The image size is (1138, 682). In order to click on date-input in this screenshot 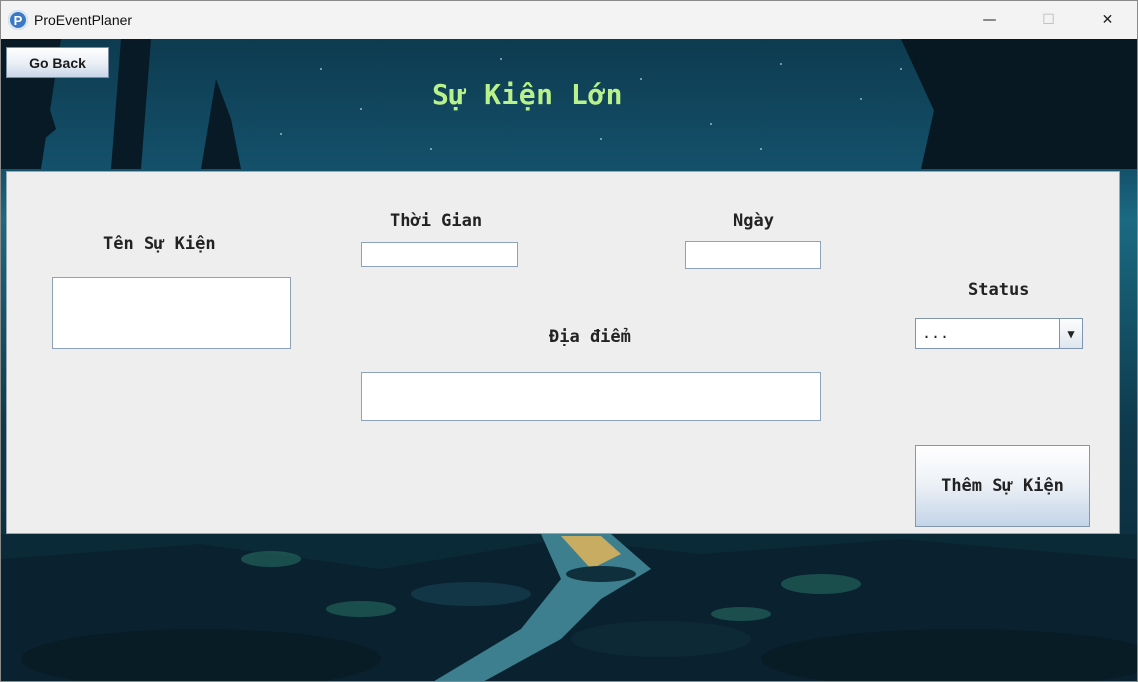, I will do `click(753, 255)`.